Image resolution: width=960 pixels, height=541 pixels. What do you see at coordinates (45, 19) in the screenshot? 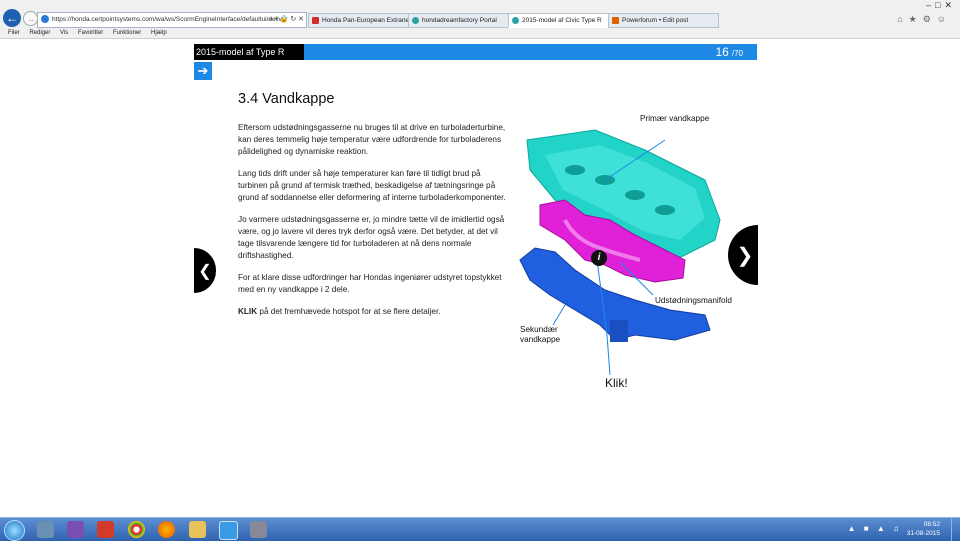
I see `site-favicon` at bounding box center [45, 19].